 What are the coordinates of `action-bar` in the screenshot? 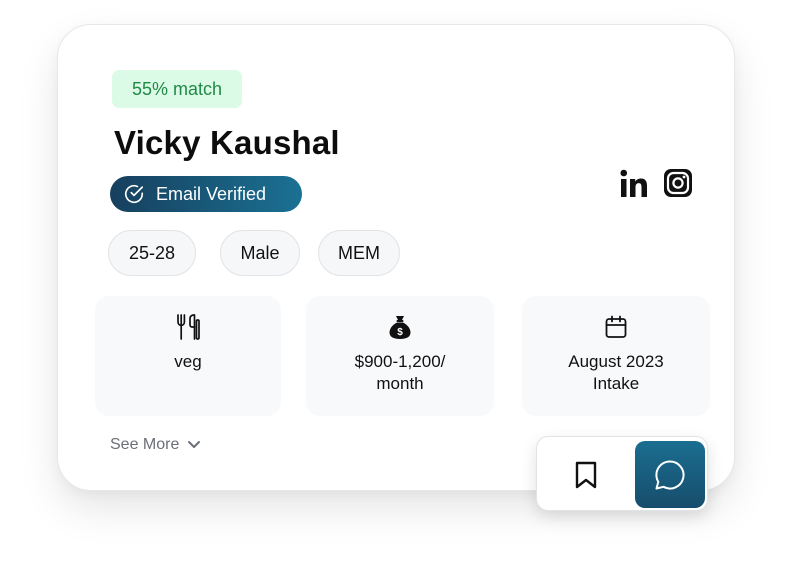 It's located at (622, 473).